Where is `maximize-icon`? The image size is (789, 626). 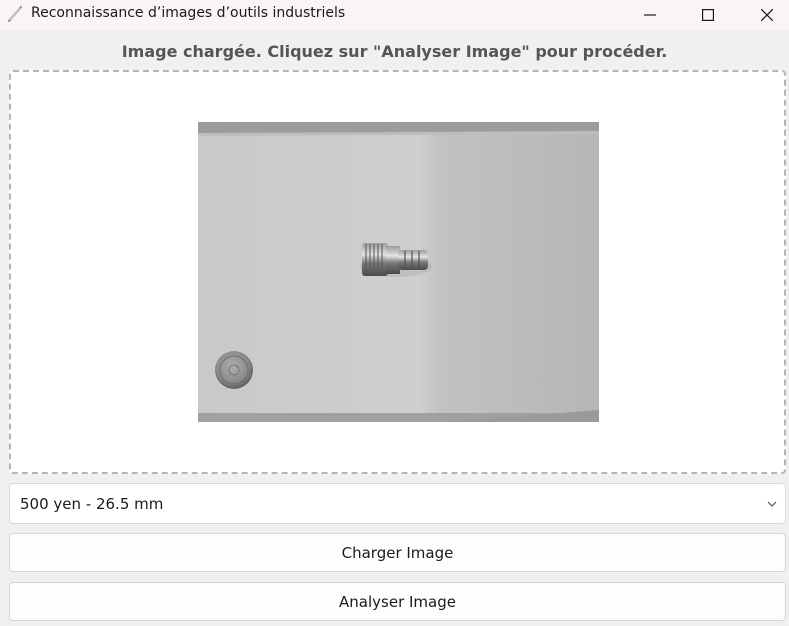 maximize-icon is located at coordinates (708, 15).